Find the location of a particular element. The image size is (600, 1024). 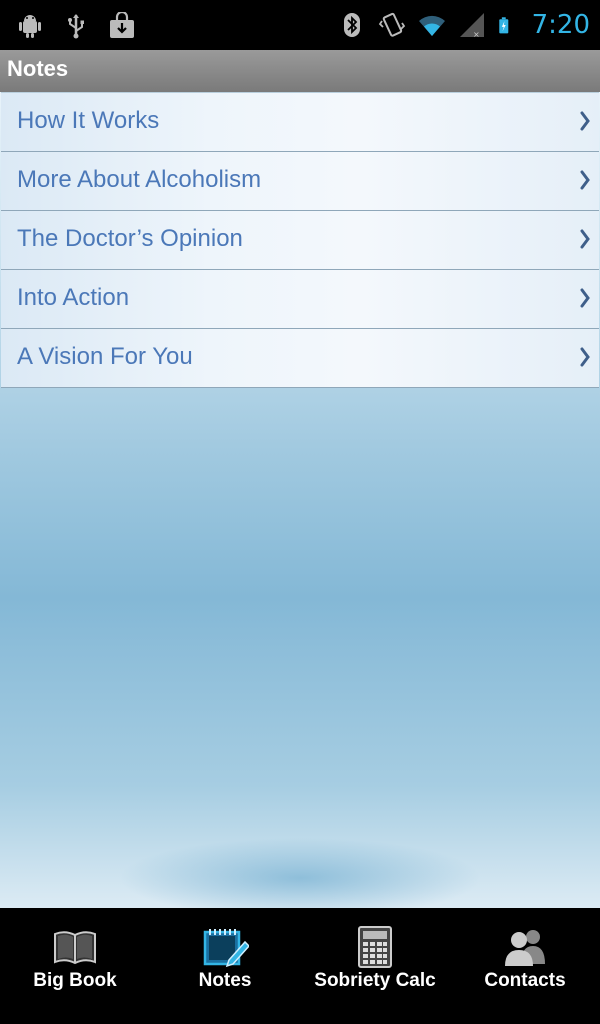

tab-sobriety-calc: Sobriety Calc is located at coordinates (375, 966).